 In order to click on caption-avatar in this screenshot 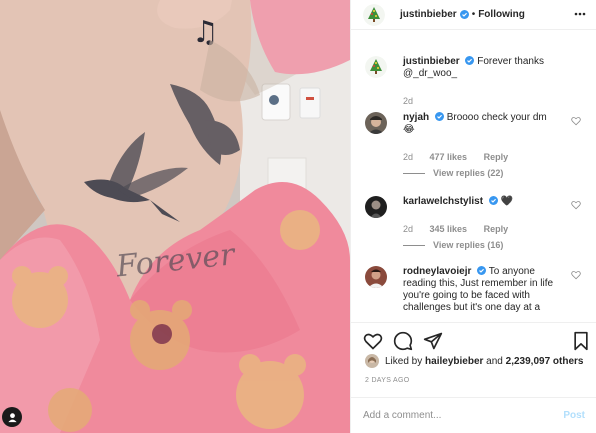, I will do `click(376, 67)`.